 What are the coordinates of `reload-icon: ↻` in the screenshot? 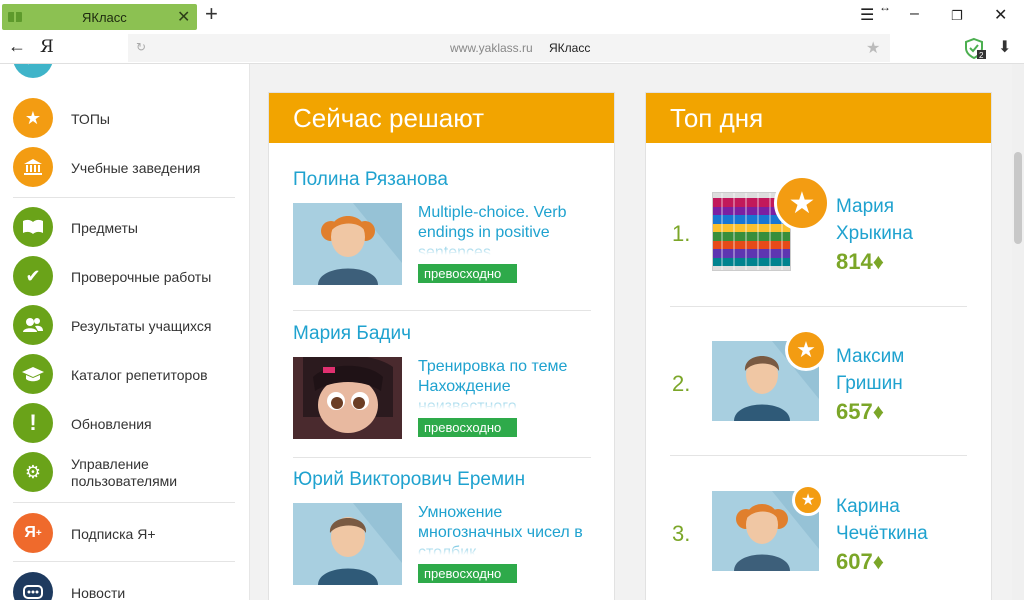 It's located at (141, 47).